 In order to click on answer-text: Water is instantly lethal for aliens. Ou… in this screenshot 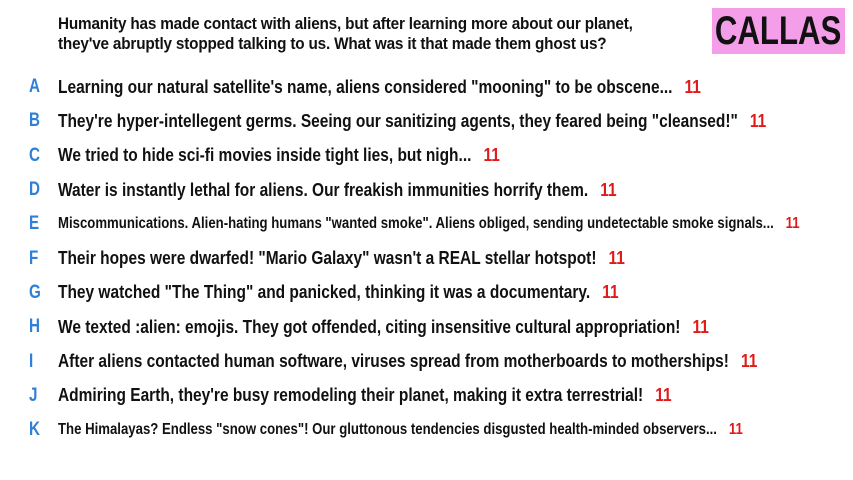, I will do `click(323, 189)`.